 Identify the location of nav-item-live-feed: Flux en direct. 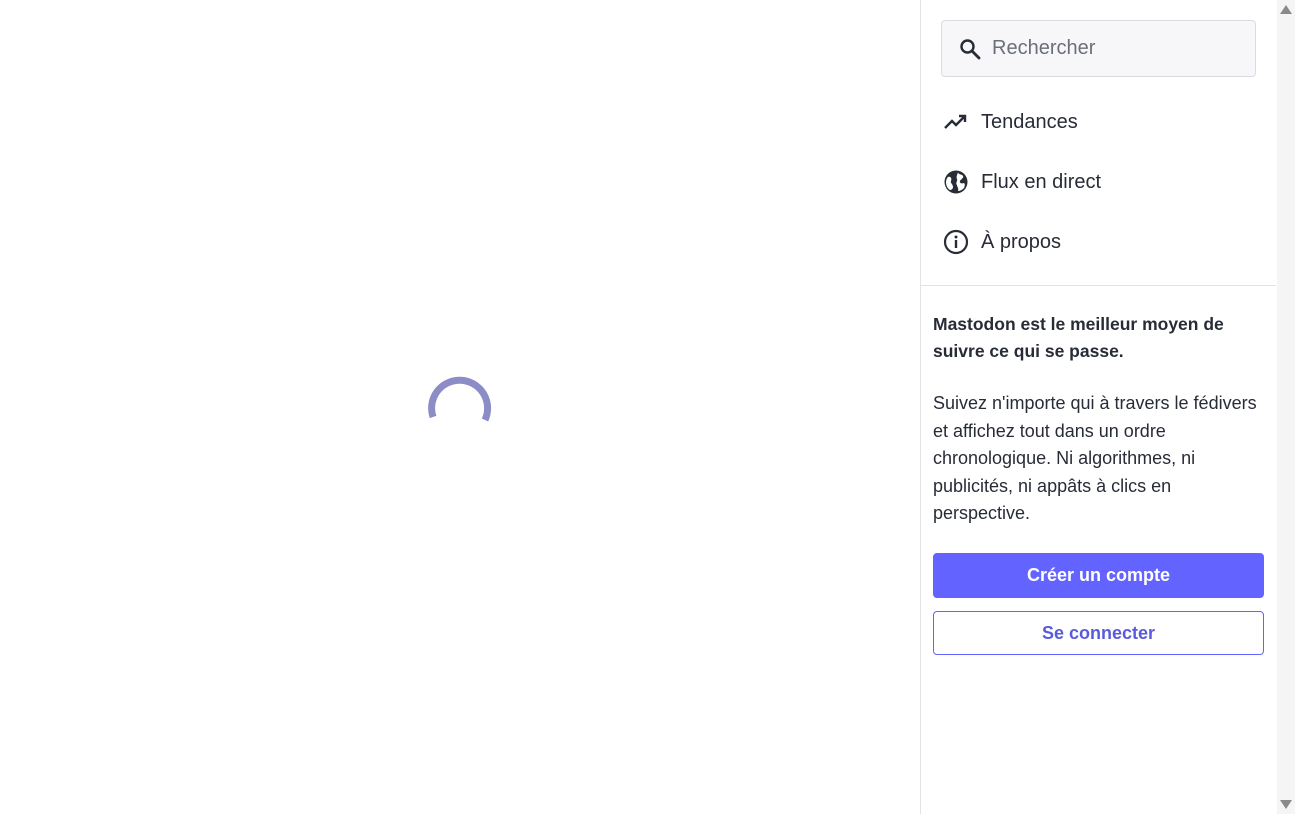
(1098, 182).